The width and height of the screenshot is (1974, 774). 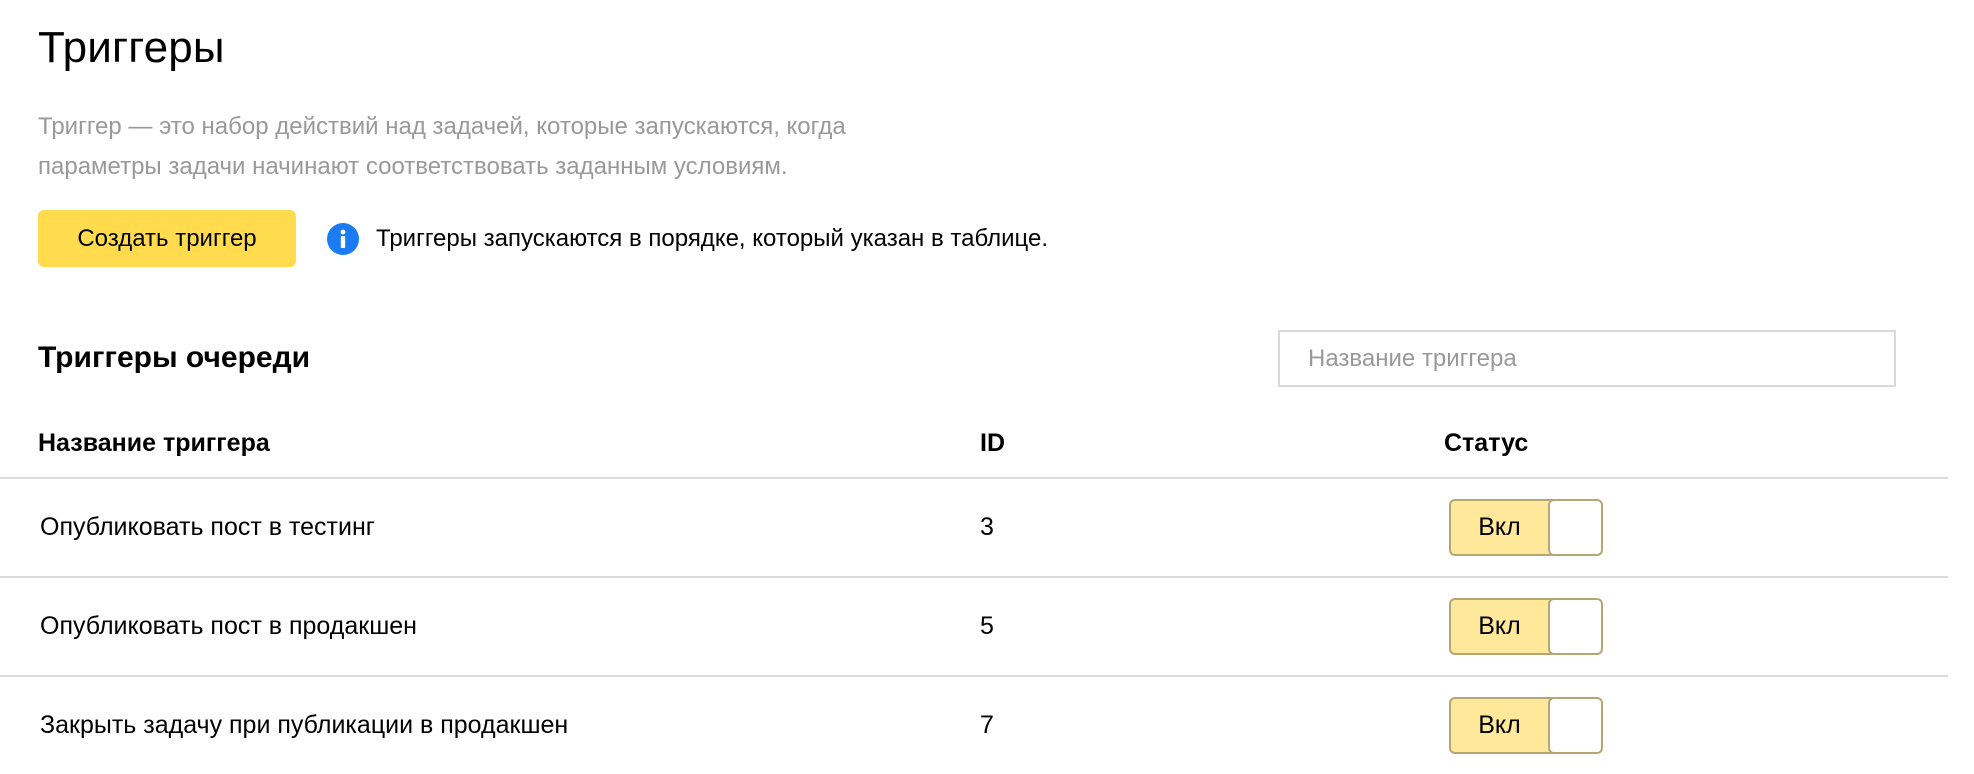 What do you see at coordinates (131, 47) in the screenshot?
I see `page-title: Триггеры` at bounding box center [131, 47].